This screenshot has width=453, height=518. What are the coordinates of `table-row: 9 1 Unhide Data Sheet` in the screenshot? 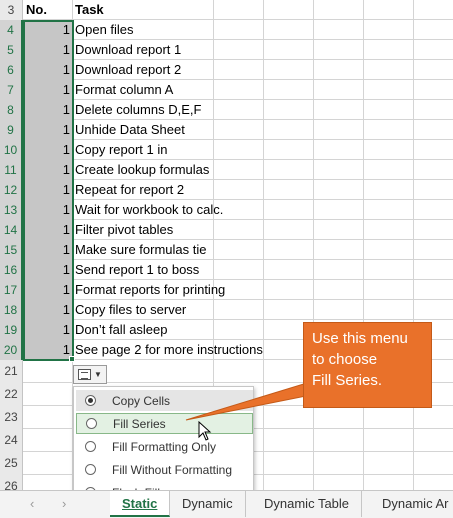 It's located at (226, 130).